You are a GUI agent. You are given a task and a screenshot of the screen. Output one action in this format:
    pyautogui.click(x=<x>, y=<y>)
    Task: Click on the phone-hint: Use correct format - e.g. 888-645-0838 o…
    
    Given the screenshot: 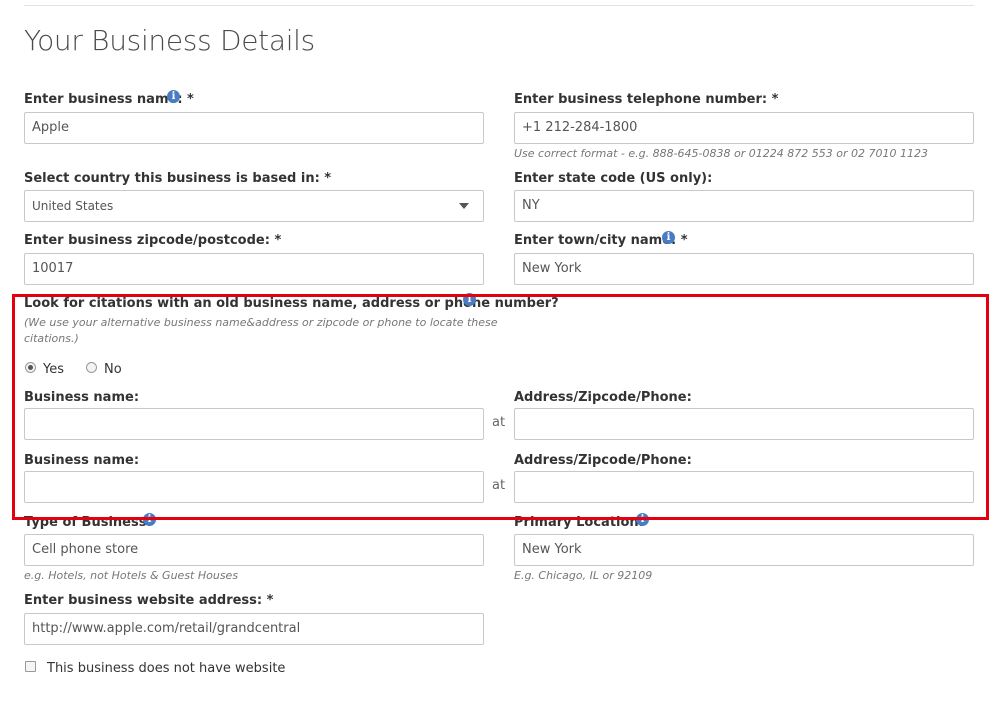 What is the action you would take?
    pyautogui.click(x=721, y=153)
    